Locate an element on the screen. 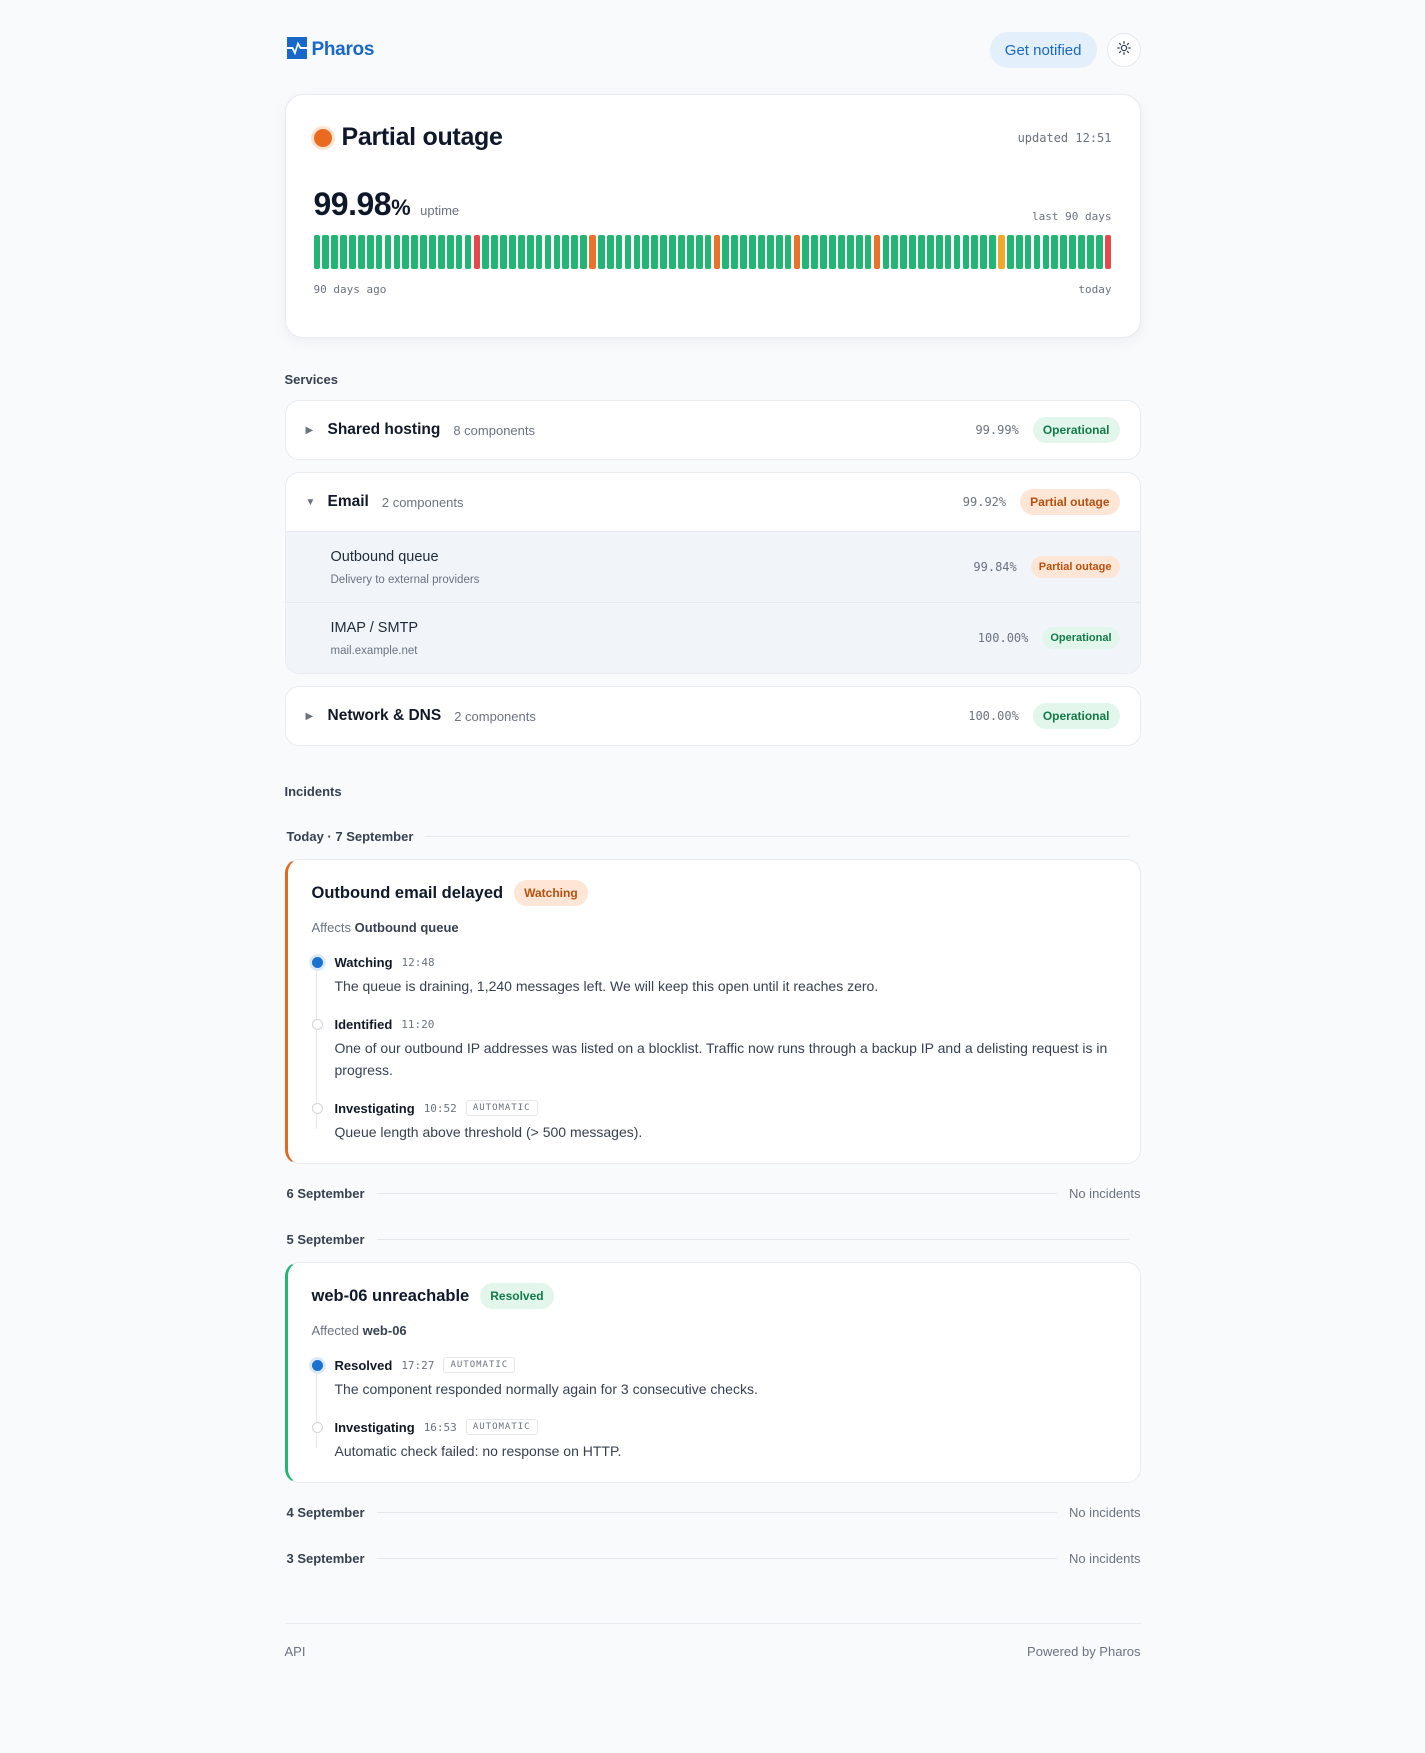 The height and width of the screenshot is (1753, 1425). get-notified-button: Get notified is located at coordinates (1043, 50).